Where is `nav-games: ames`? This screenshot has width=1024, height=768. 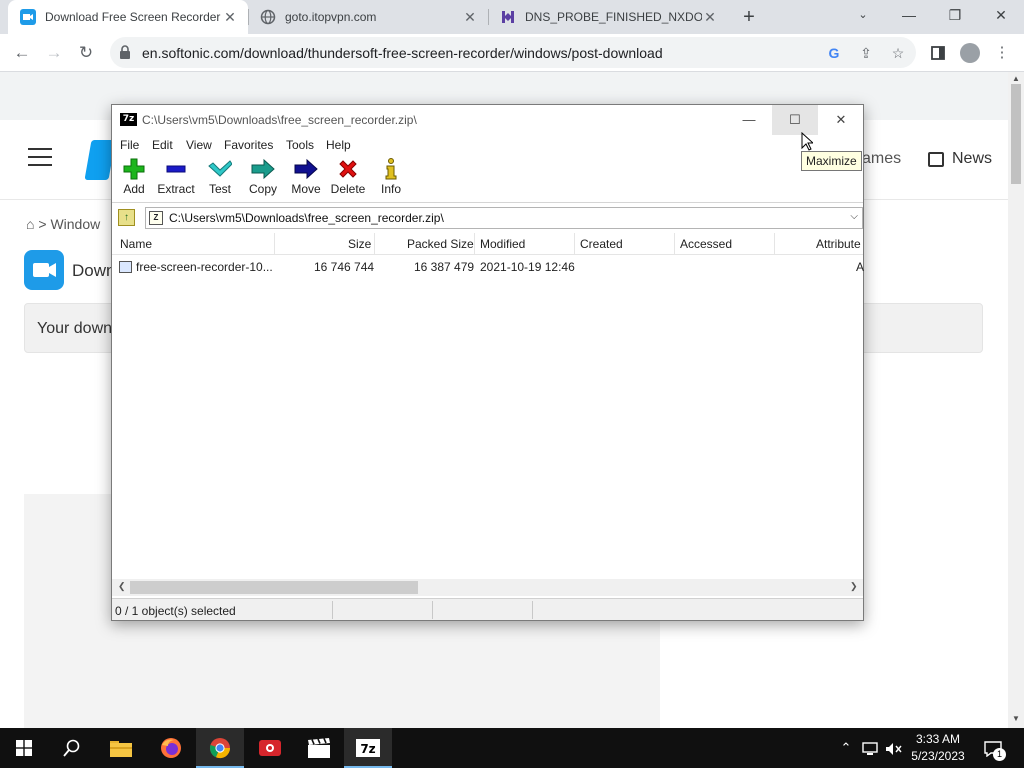 nav-games: ames is located at coordinates (881, 159).